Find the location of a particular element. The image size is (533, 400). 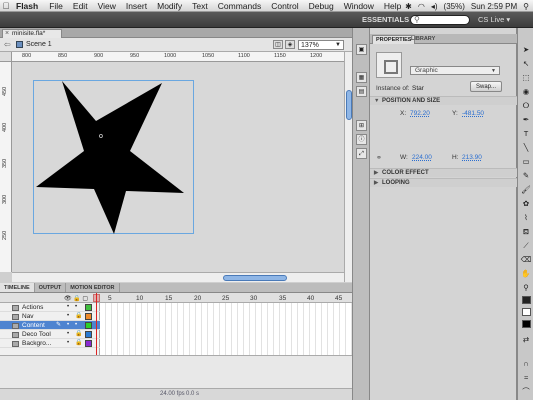

menu-control: Control is located at coordinates (284, 6).